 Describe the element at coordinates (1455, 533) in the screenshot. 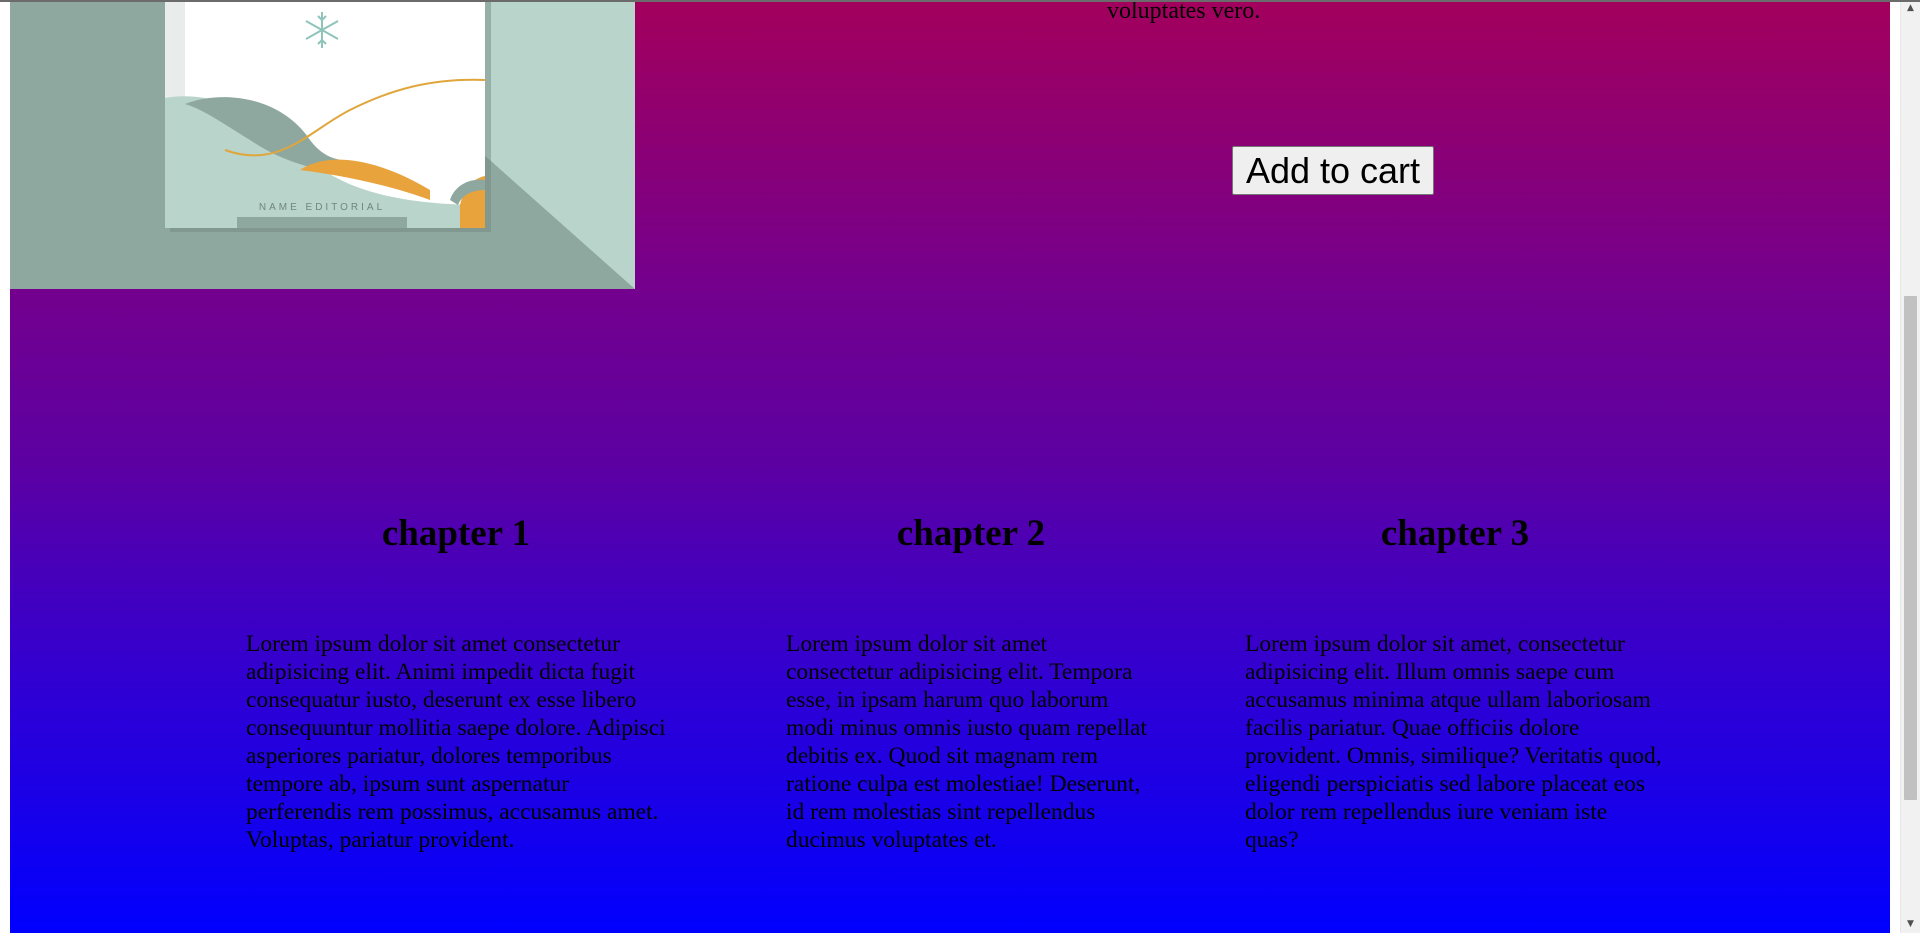

I see `chapter-title: chapter 3` at that location.